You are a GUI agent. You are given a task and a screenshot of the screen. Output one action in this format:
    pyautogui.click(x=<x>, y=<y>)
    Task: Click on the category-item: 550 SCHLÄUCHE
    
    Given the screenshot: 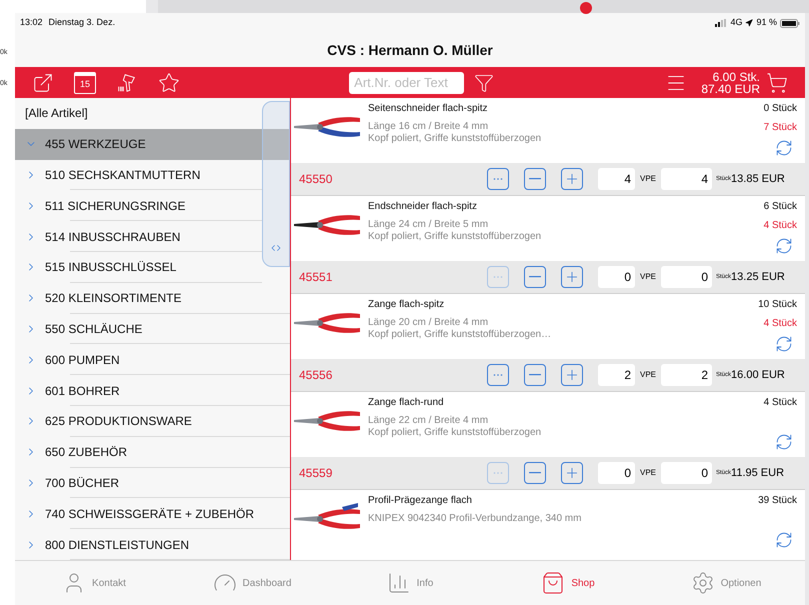 What is the action you would take?
    pyautogui.click(x=138, y=329)
    